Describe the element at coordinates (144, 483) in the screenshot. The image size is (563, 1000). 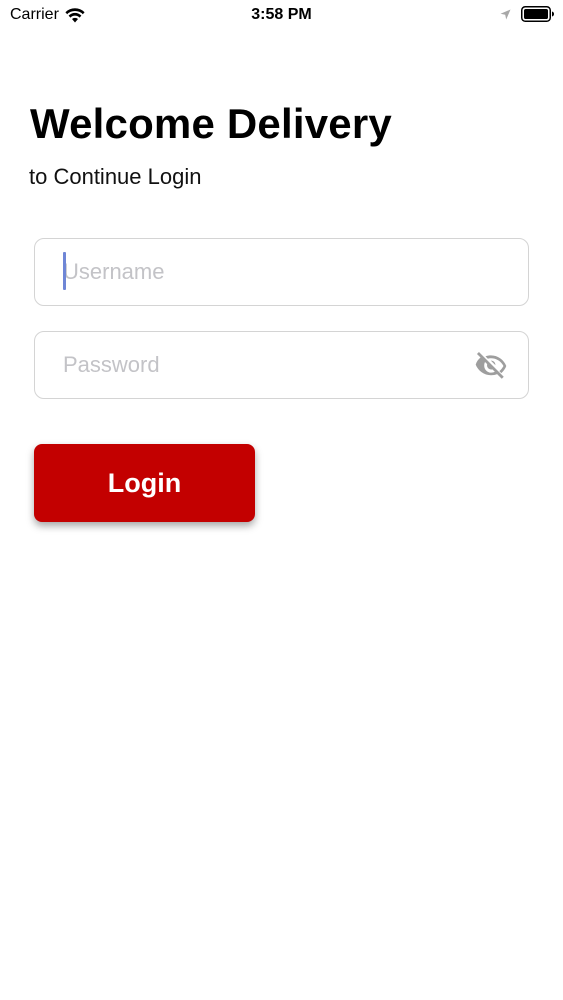
I see `login-button: Login` at that location.